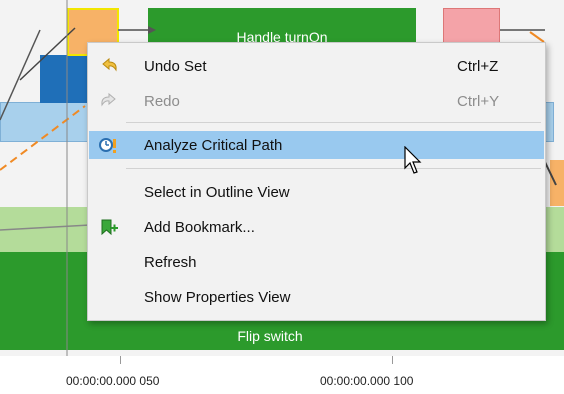 Image resolution: width=564 pixels, height=394 pixels. Describe the element at coordinates (478, 66) in the screenshot. I see `menu-item-shortcut: Ctrl+Z` at that location.